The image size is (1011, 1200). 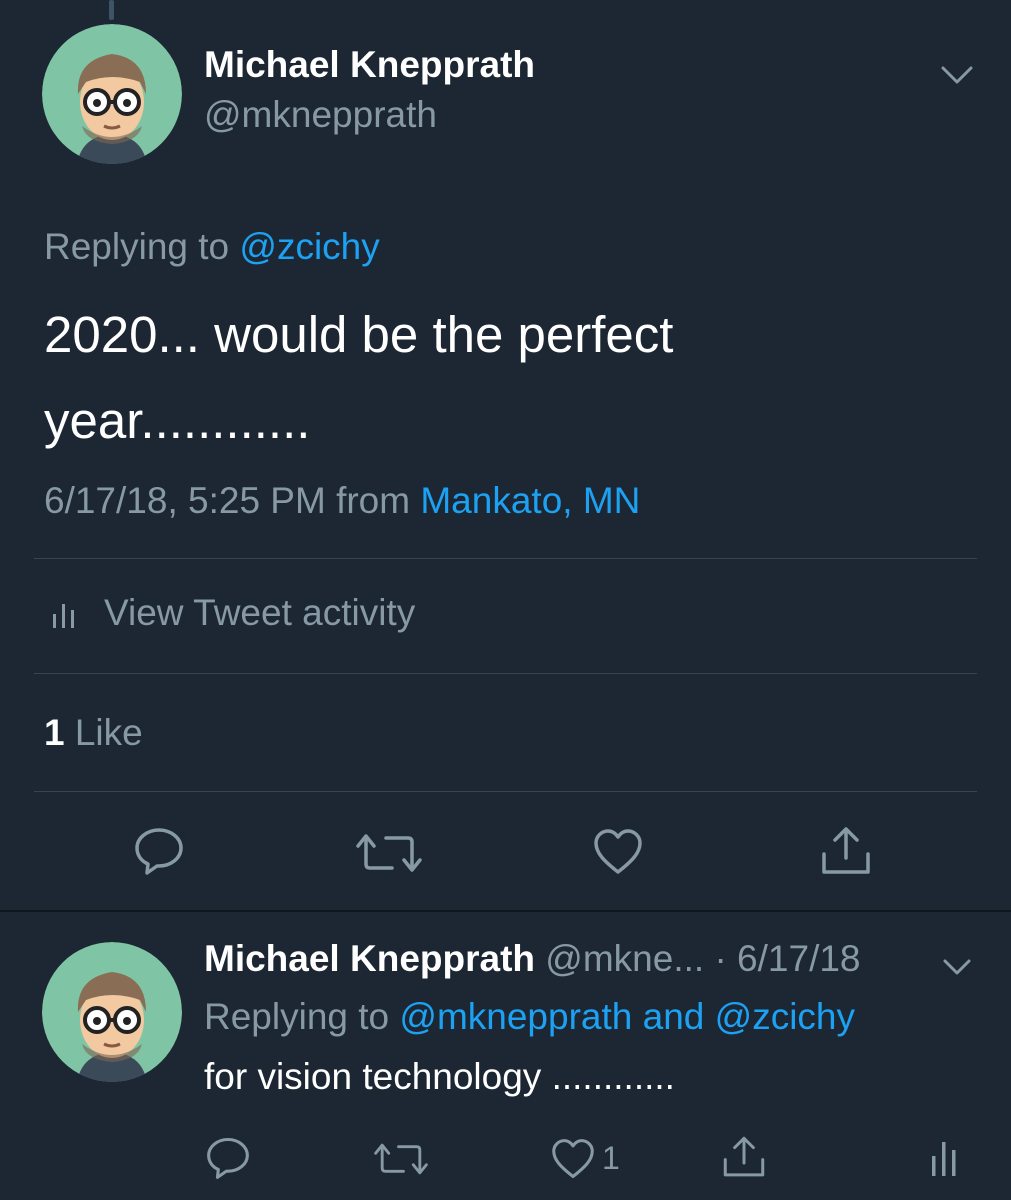 I want to click on likes-label: Like, so click(x=103, y=732).